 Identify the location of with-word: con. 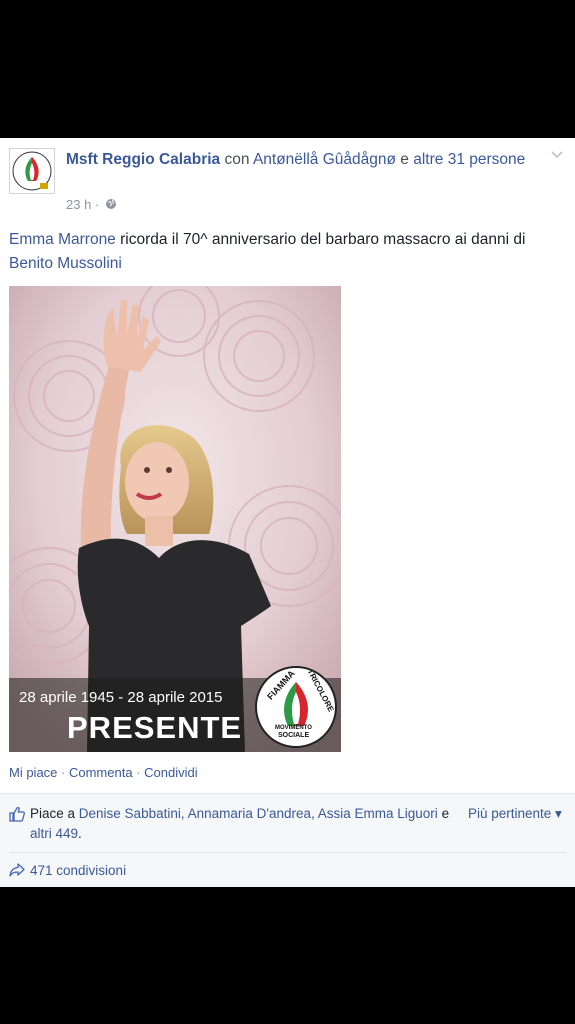
(237, 159).